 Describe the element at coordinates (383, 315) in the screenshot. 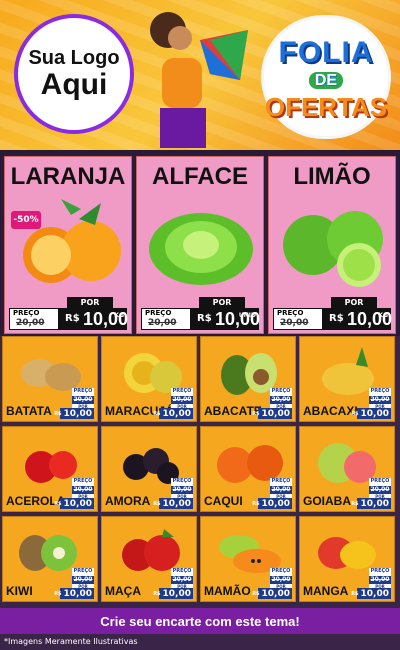

I see `price-unit: KG` at that location.